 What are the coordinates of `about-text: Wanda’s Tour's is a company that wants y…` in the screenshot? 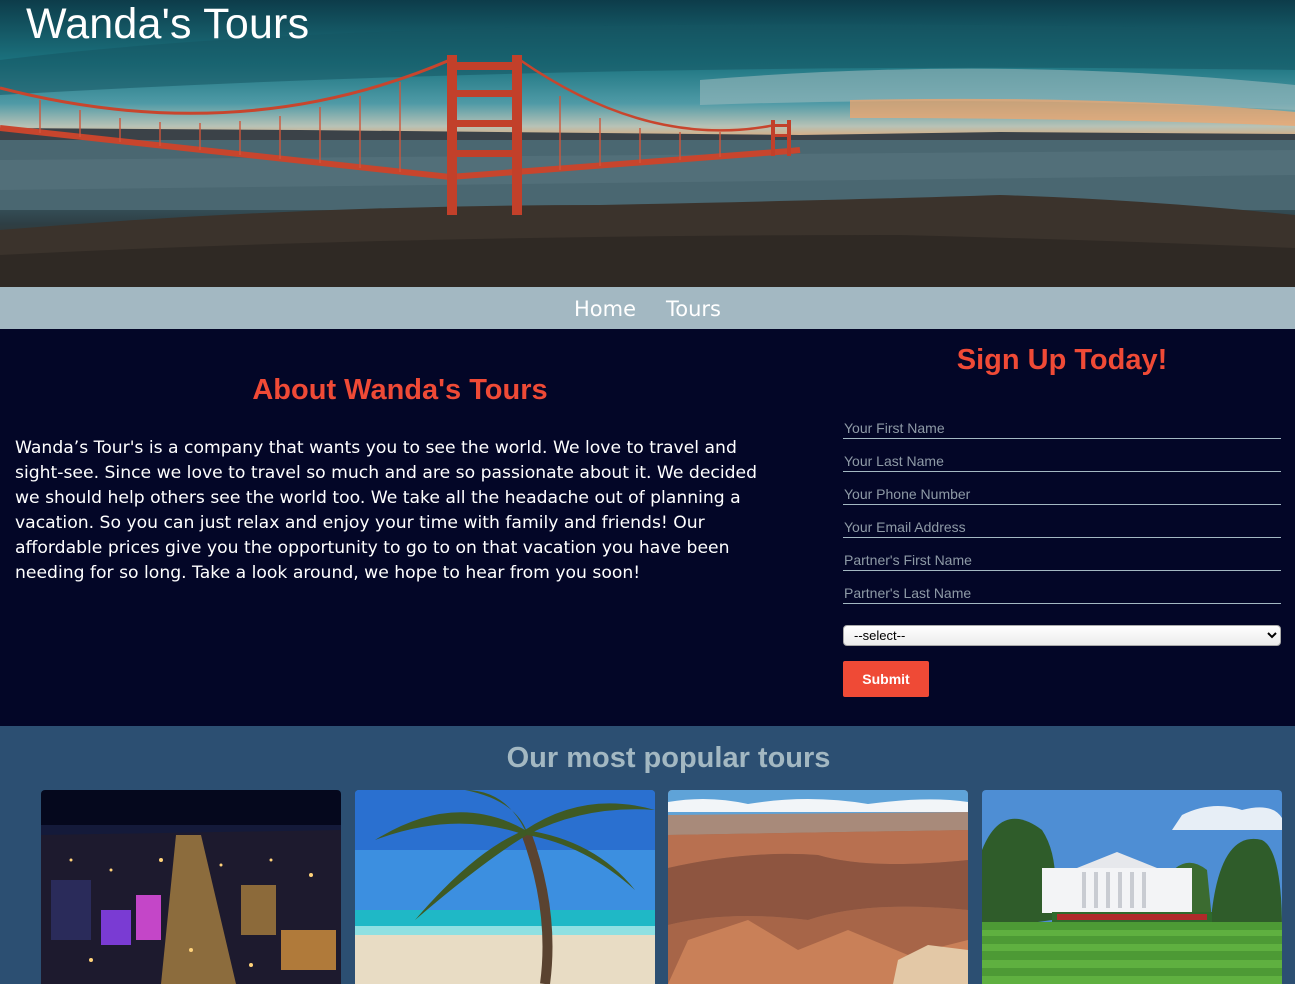 It's located at (386, 510).